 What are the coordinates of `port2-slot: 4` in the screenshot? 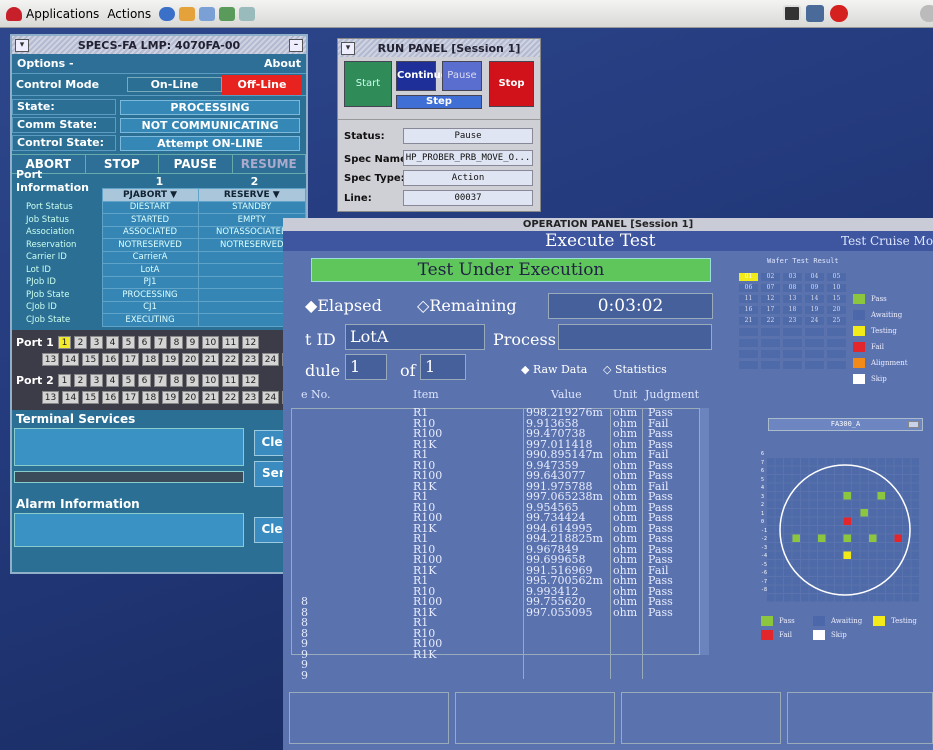 It's located at (112, 380).